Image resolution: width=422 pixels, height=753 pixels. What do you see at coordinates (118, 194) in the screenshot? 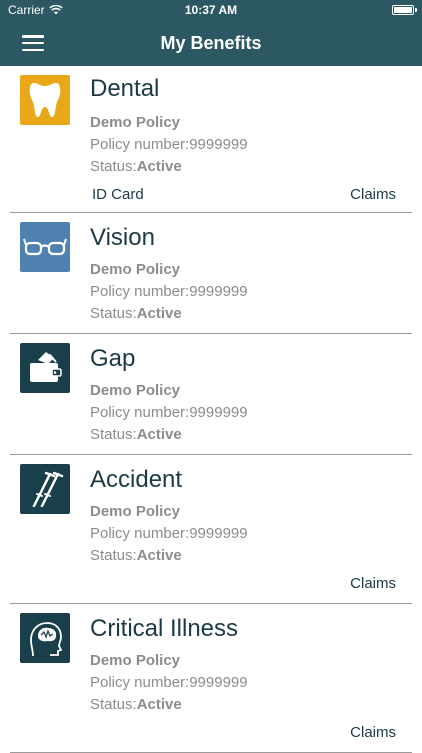
I see `id-card-link: ID Card` at bounding box center [118, 194].